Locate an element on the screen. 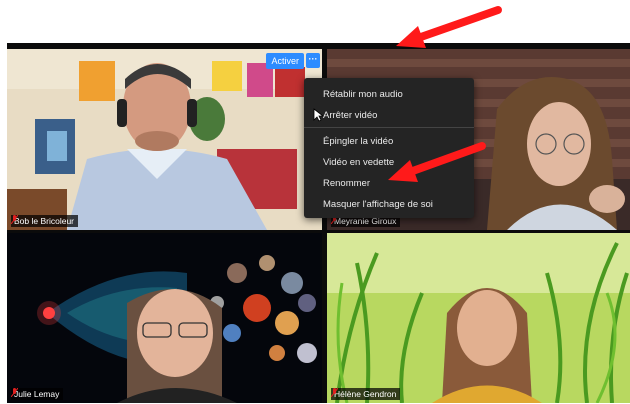 Image resolution: width=630 pixels, height=404 pixels. participant-name-tag: Bob le Bricoleur is located at coordinates (45, 221).